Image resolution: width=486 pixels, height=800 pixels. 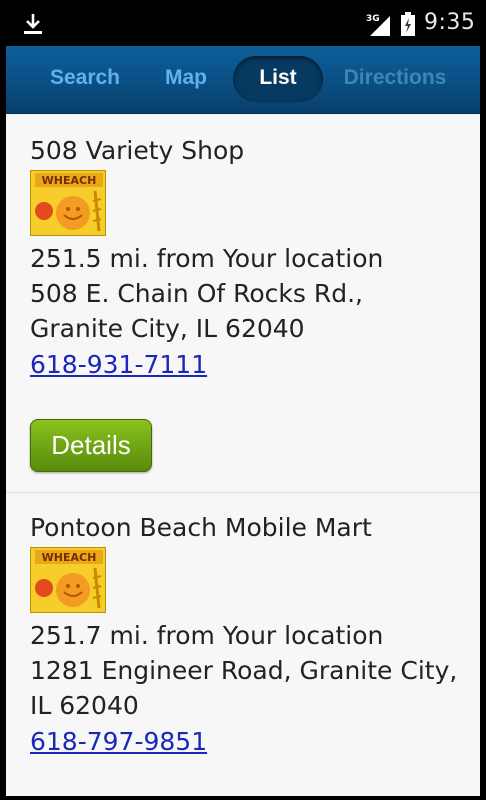 I want to click on nav-bar: Search Map List Directions, so click(x=243, y=80).